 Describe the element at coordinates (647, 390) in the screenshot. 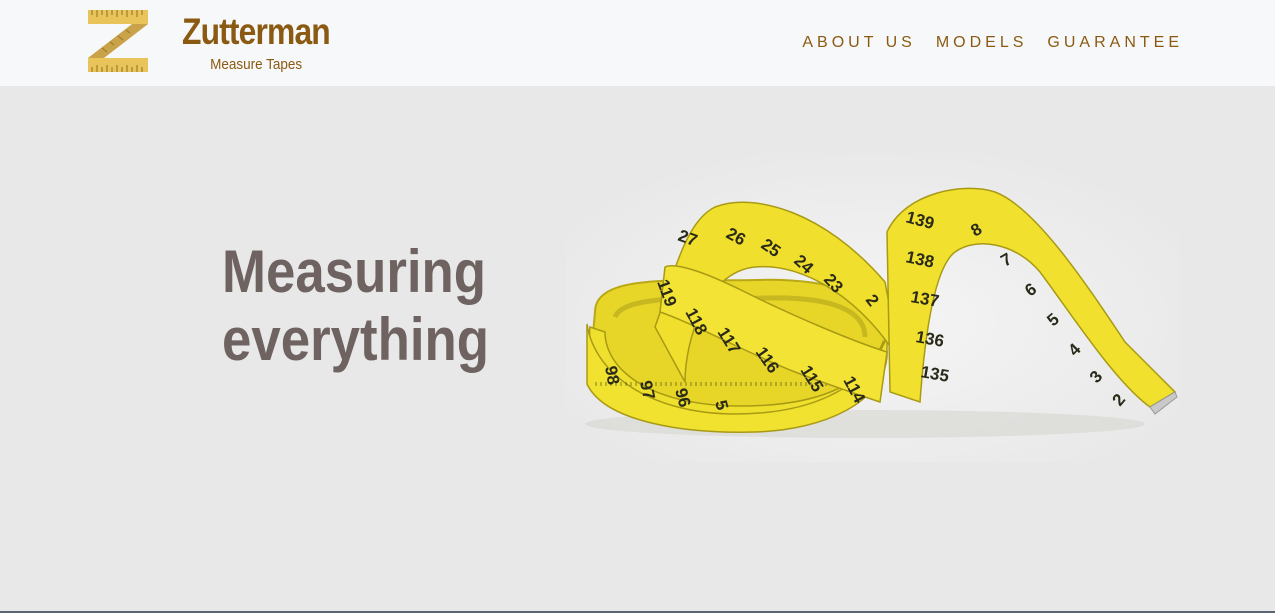

I see `tape-number: 97` at that location.